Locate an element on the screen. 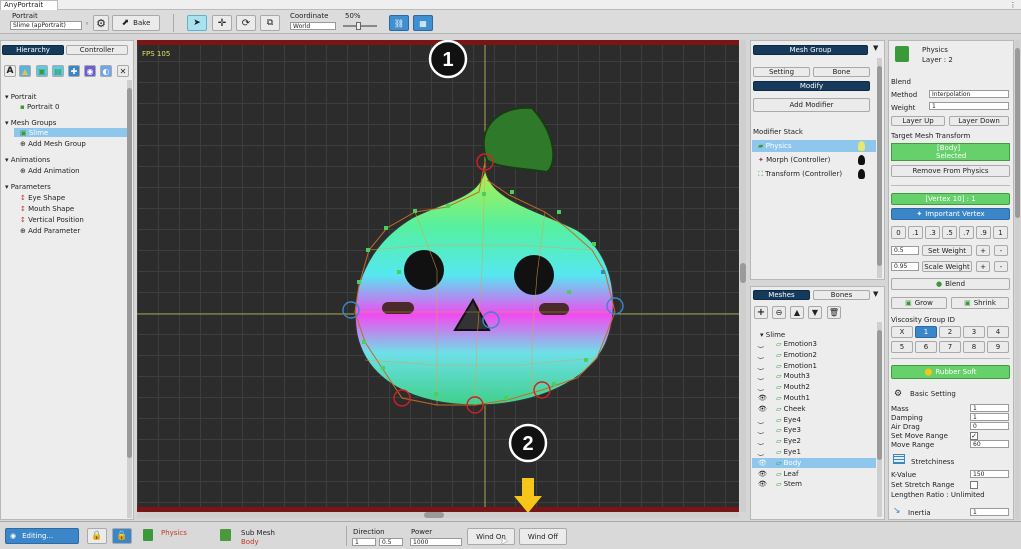 The image size is (1021, 549). tab-bone: Bone is located at coordinates (841, 72).